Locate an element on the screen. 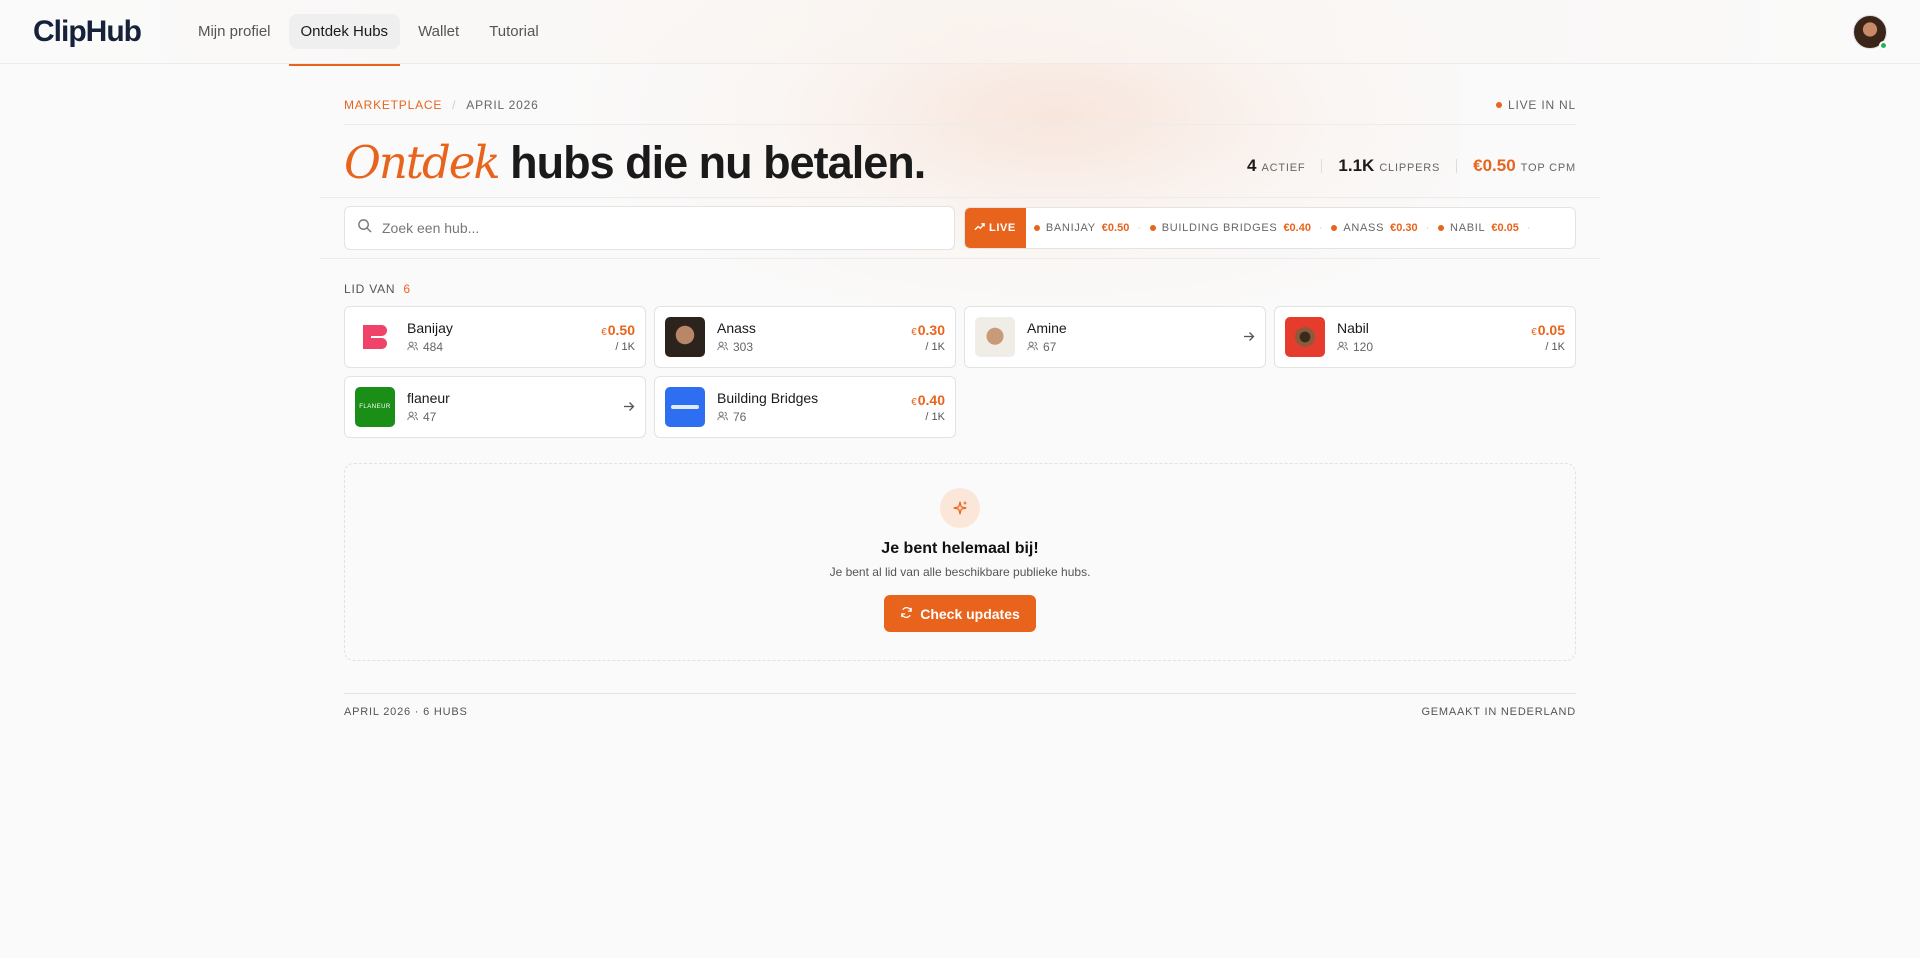 This screenshot has height=958, width=1920. hub-members: 47 is located at coordinates (509, 417).